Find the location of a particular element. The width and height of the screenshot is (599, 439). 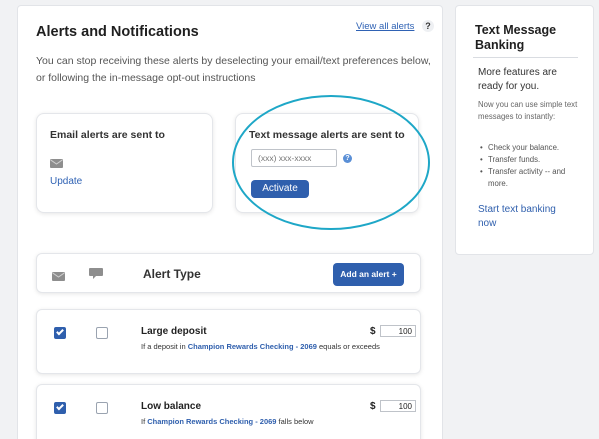

start-text-banking-link: Start text banking now is located at coordinates (525, 217).